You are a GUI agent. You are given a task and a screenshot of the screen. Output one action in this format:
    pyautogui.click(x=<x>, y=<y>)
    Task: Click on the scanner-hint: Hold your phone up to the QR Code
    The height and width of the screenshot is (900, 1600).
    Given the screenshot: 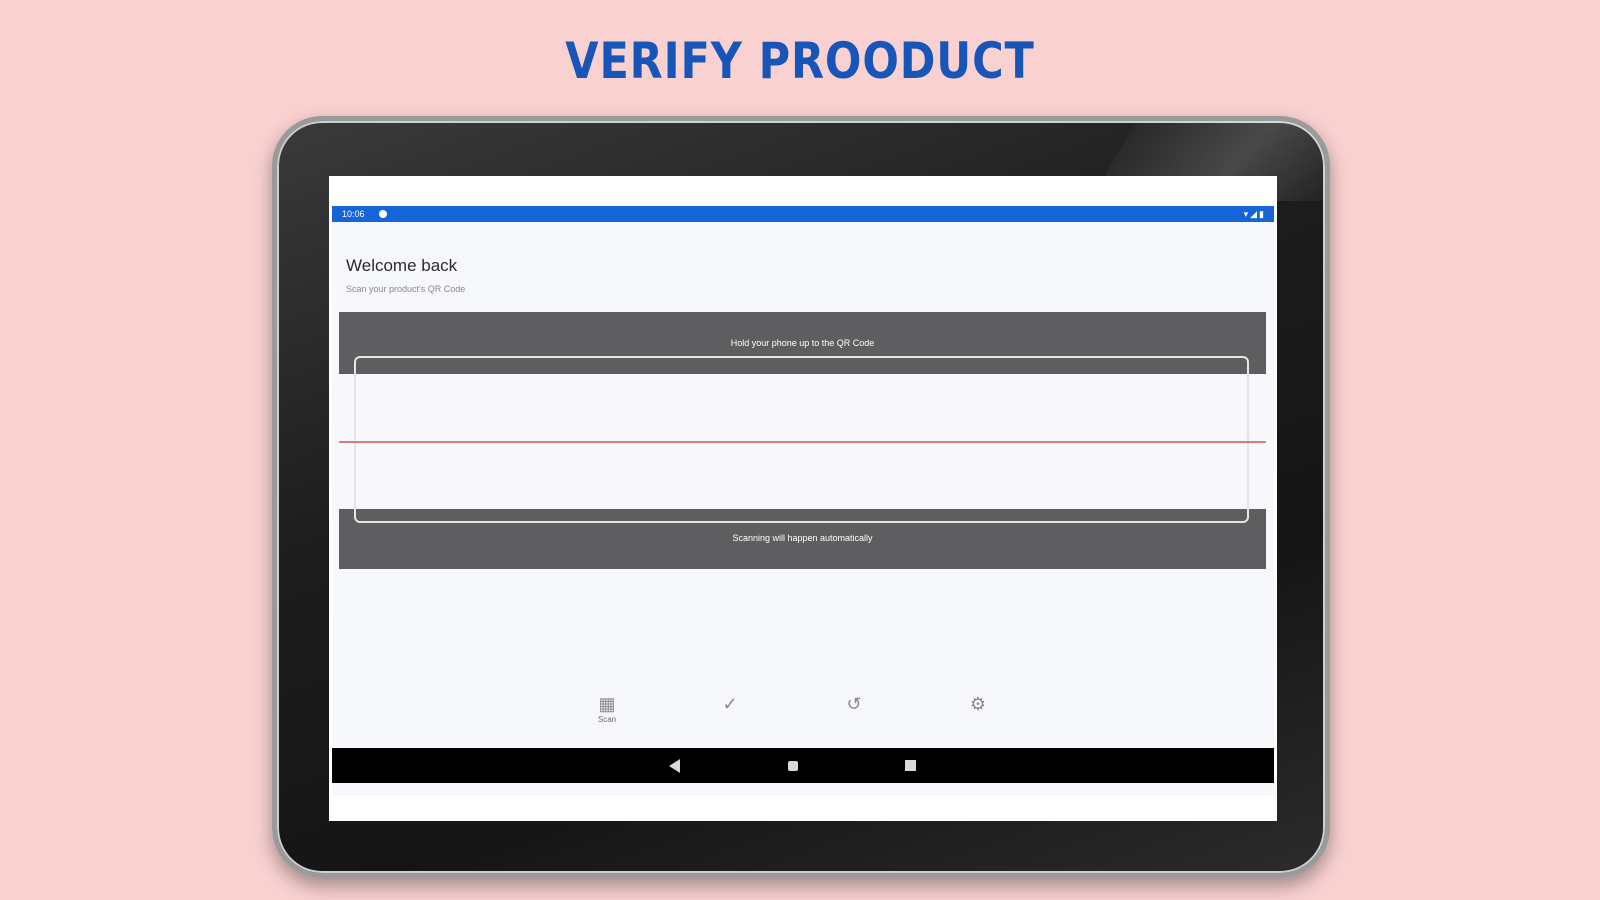 What is the action you would take?
    pyautogui.click(x=802, y=343)
    